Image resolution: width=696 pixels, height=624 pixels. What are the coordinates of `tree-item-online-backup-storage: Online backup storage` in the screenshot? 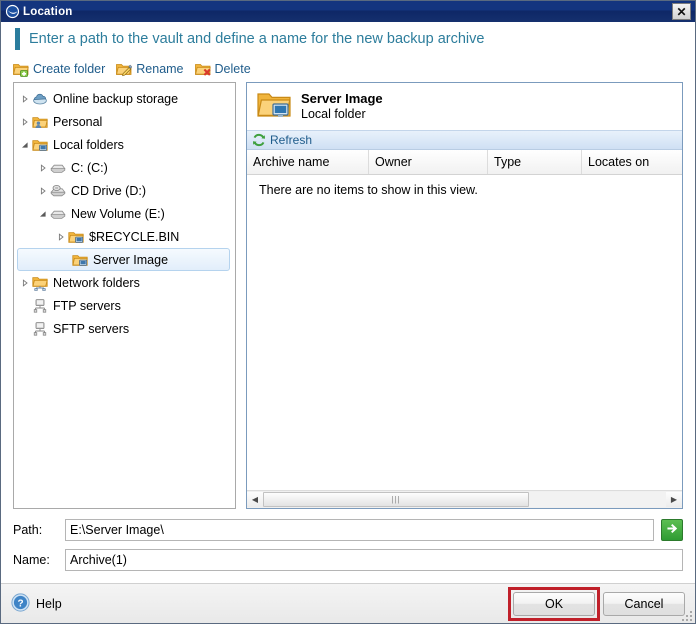 It's located at (124, 98).